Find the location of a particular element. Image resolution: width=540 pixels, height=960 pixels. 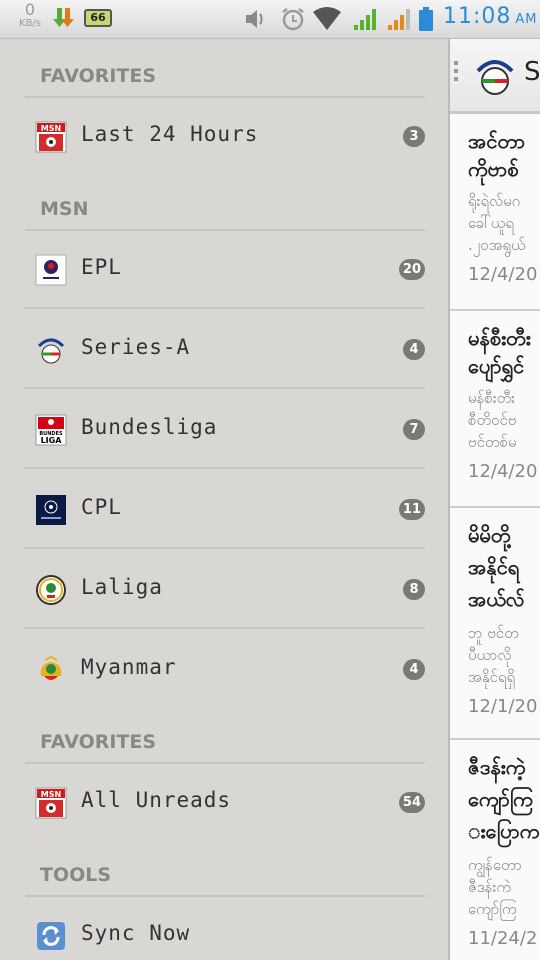

laliga-icon is located at coordinates (51, 590).